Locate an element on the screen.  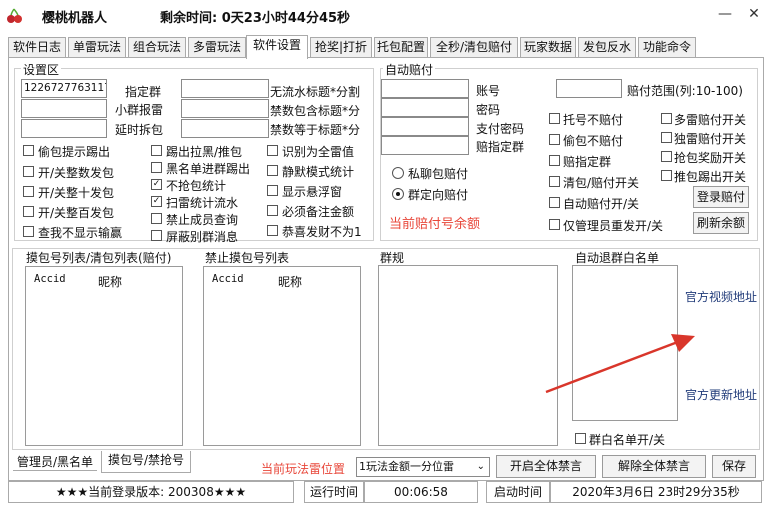
checkbox-label: 屏蔽别群消息 is located at coordinates (202, 237).